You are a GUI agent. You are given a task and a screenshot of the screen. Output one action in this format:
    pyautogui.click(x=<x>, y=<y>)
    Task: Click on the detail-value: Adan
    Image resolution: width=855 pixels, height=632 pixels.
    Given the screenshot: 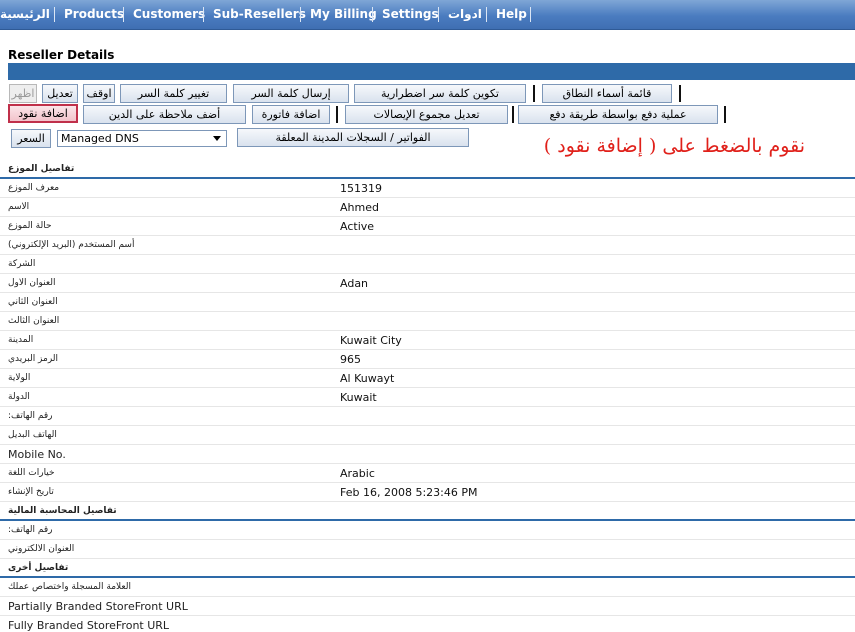 What is the action you would take?
    pyautogui.click(x=354, y=283)
    